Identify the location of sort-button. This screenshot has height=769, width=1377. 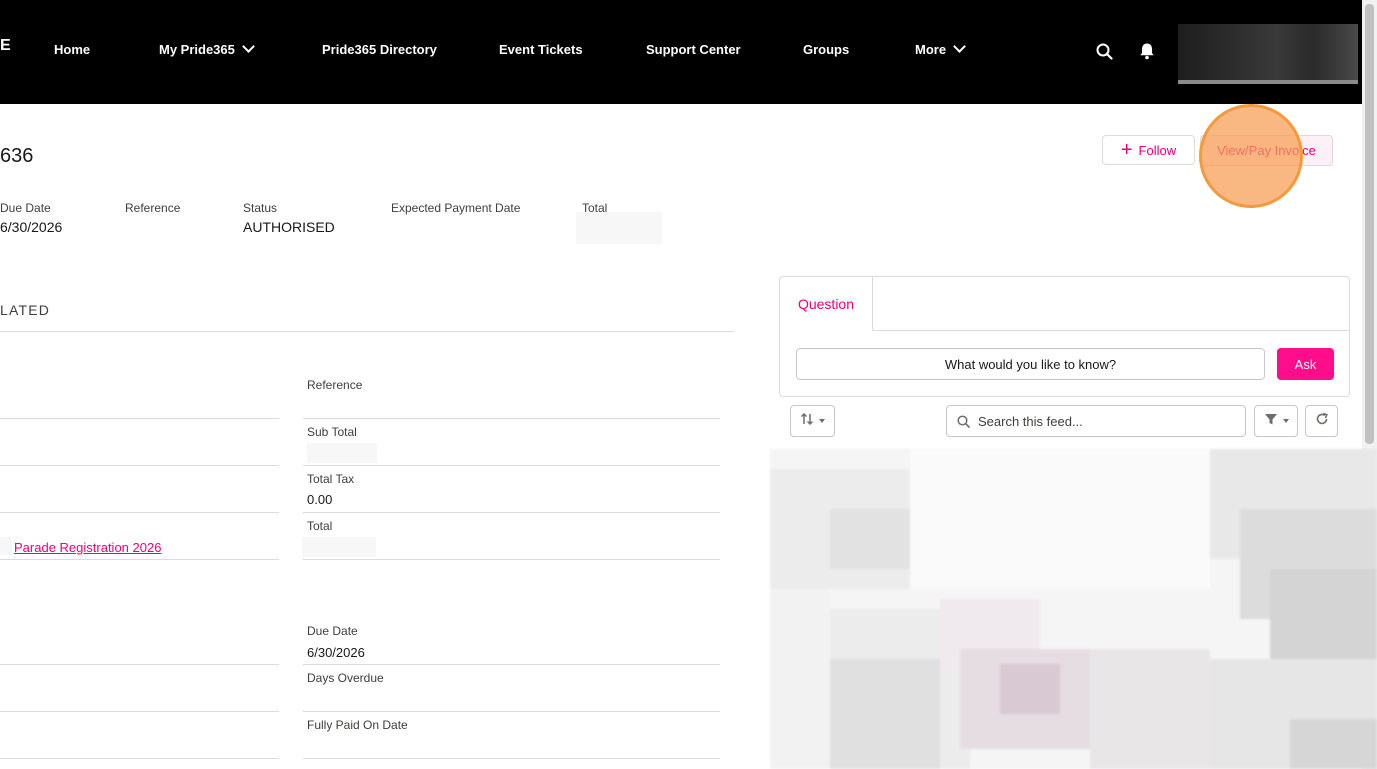
(812, 421).